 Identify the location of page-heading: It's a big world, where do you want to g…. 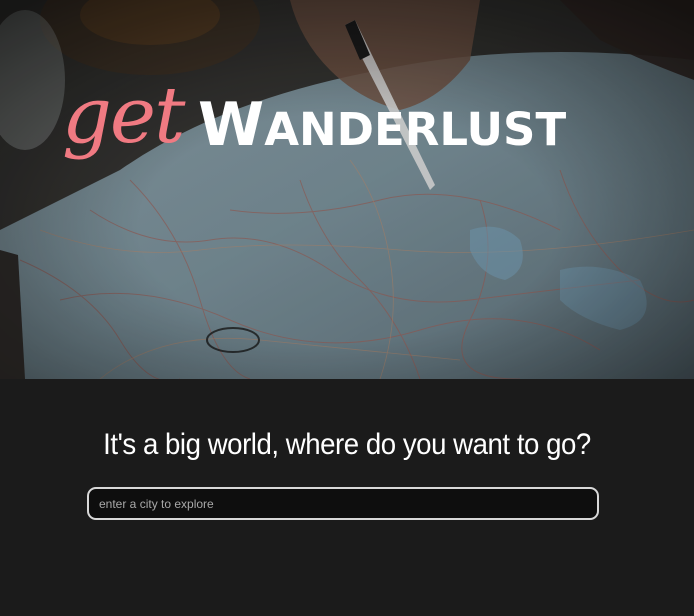
(347, 444).